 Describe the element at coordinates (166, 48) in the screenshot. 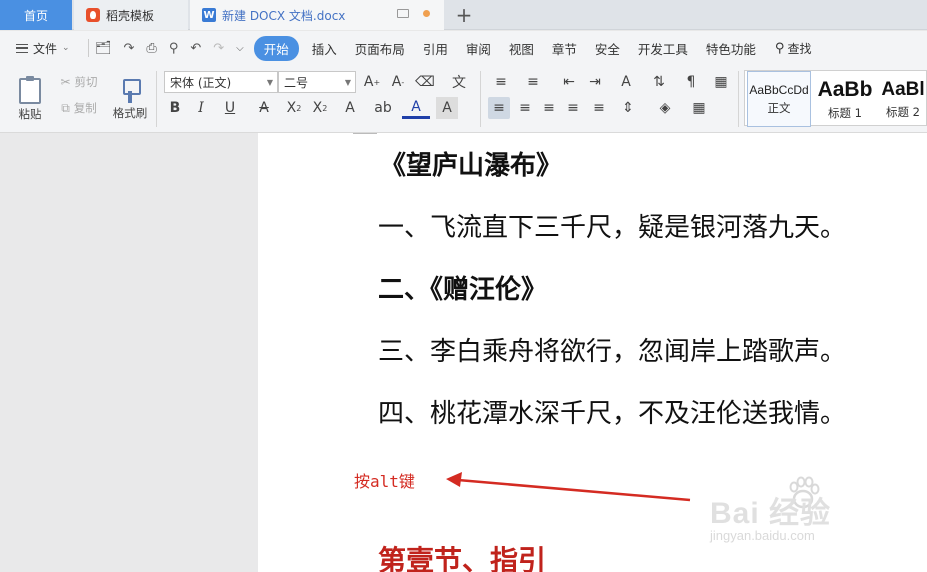

I see `quick-access-toolbar: 🗂 ↷ ⎙ ⚲ ↶ ↷ ⌵` at that location.